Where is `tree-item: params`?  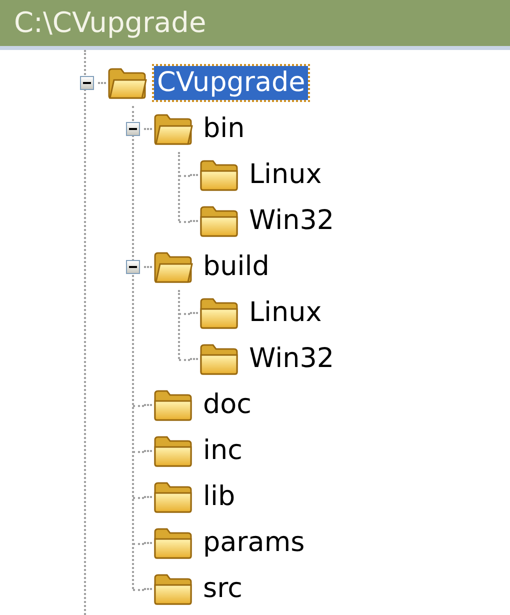
tree-item: params is located at coordinates (254, 543).